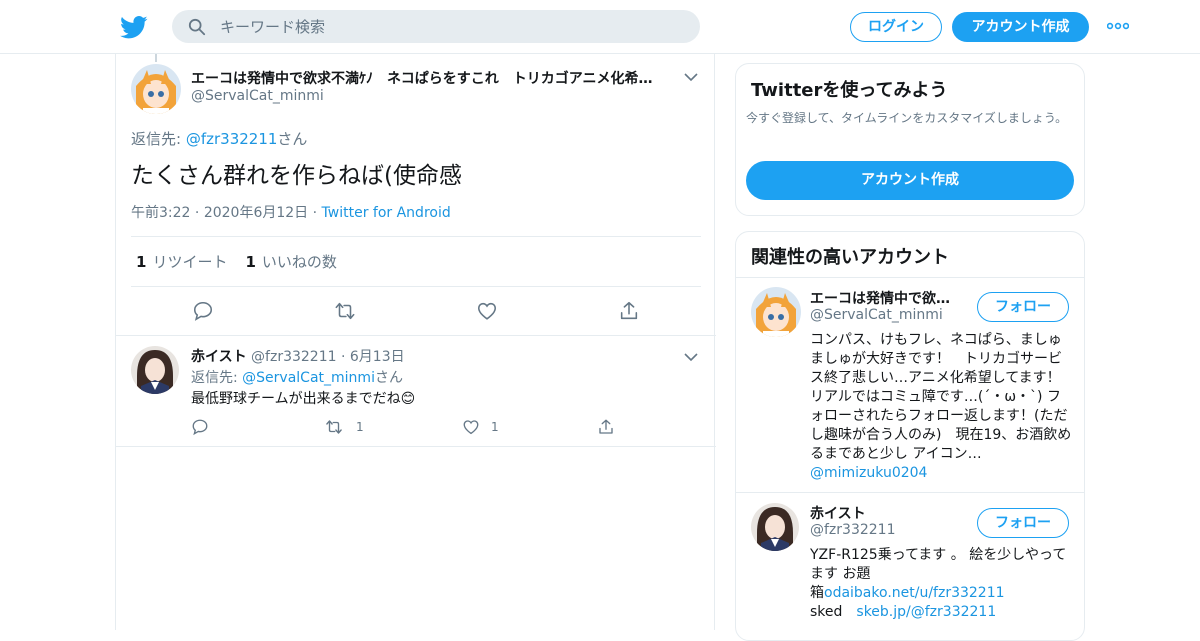 This screenshot has width=1200, height=641. I want to click on search-icon, so click(197, 27).